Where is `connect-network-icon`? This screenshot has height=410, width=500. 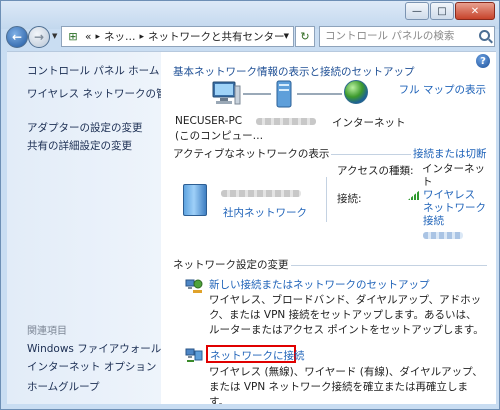 connect-network-icon is located at coordinates (194, 355).